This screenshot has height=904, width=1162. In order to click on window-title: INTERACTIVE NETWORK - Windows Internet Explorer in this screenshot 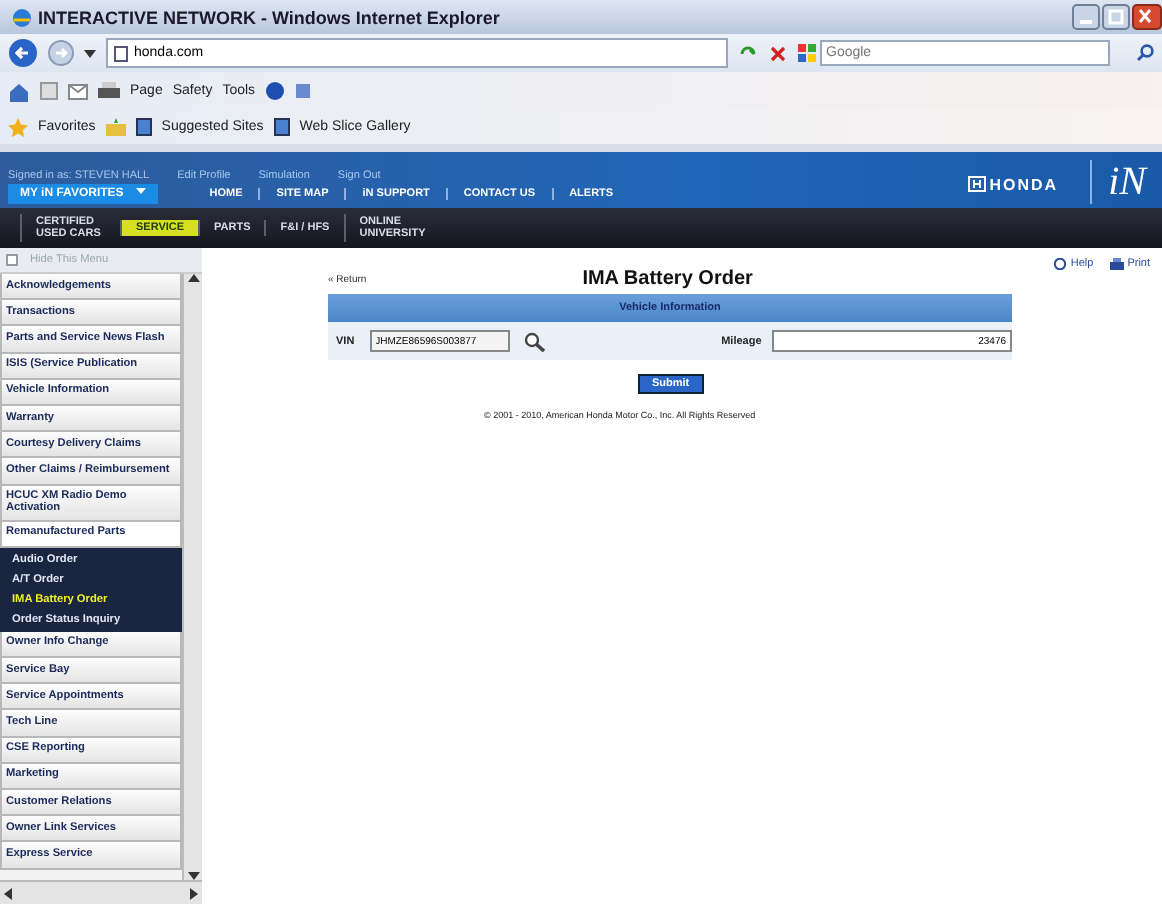, I will do `click(270, 17)`.